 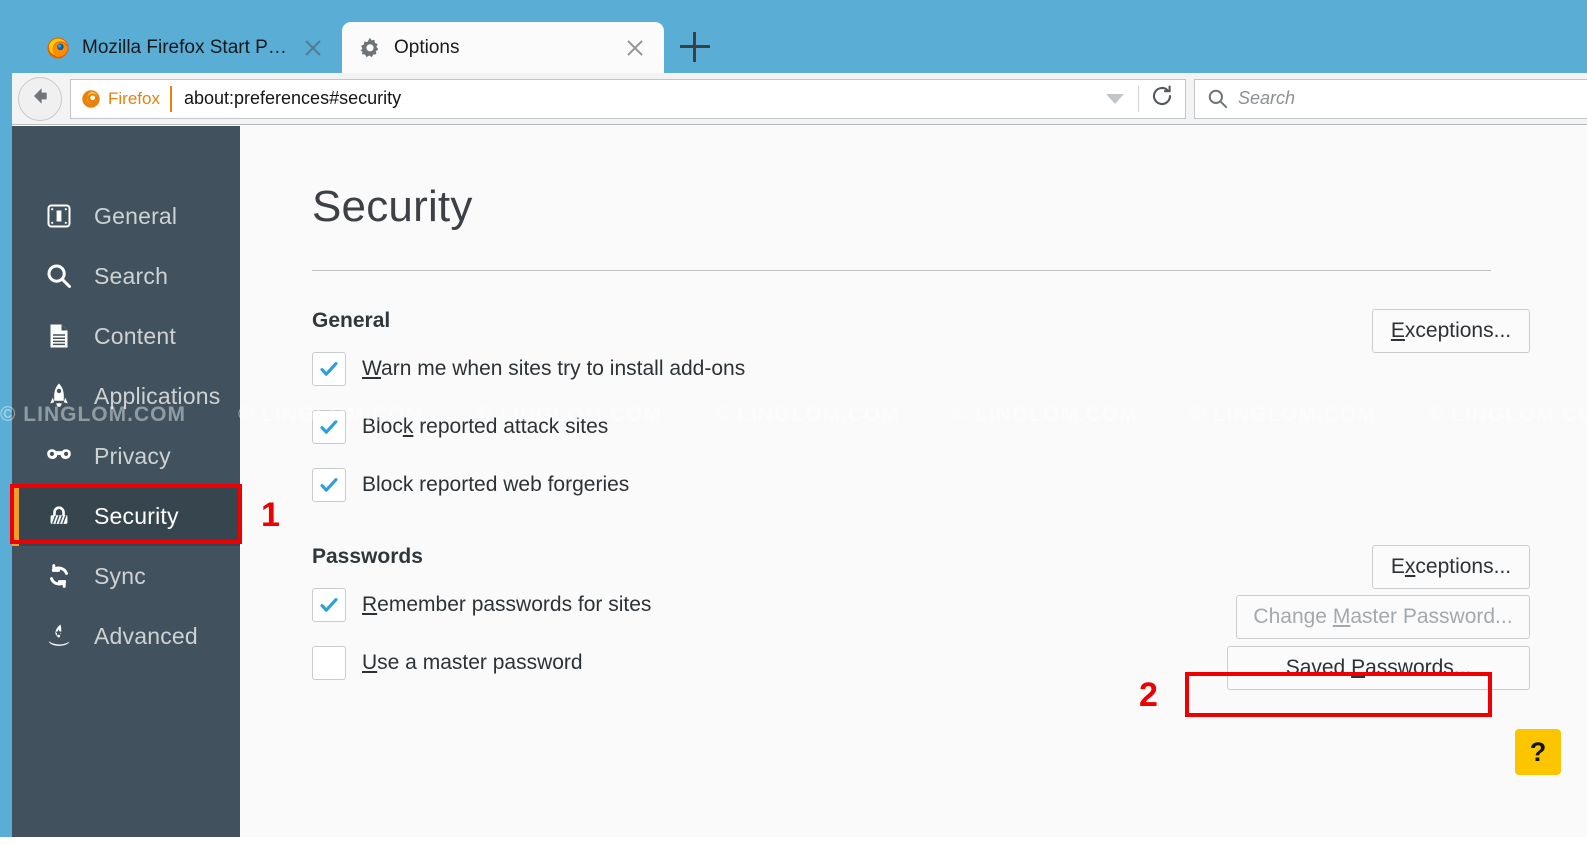 I want to click on checkbox-block-attack-sites, so click(x=329, y=427).